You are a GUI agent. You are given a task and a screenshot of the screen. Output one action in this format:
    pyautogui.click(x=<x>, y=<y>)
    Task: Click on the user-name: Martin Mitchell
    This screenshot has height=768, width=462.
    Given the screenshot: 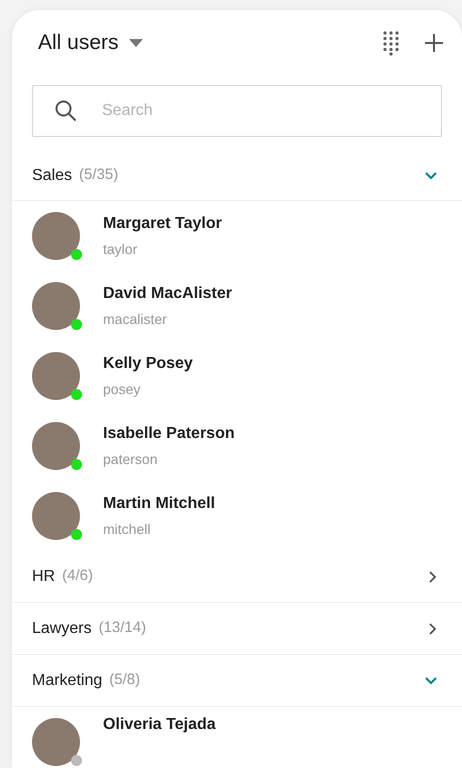 What is the action you would take?
    pyautogui.click(x=159, y=504)
    